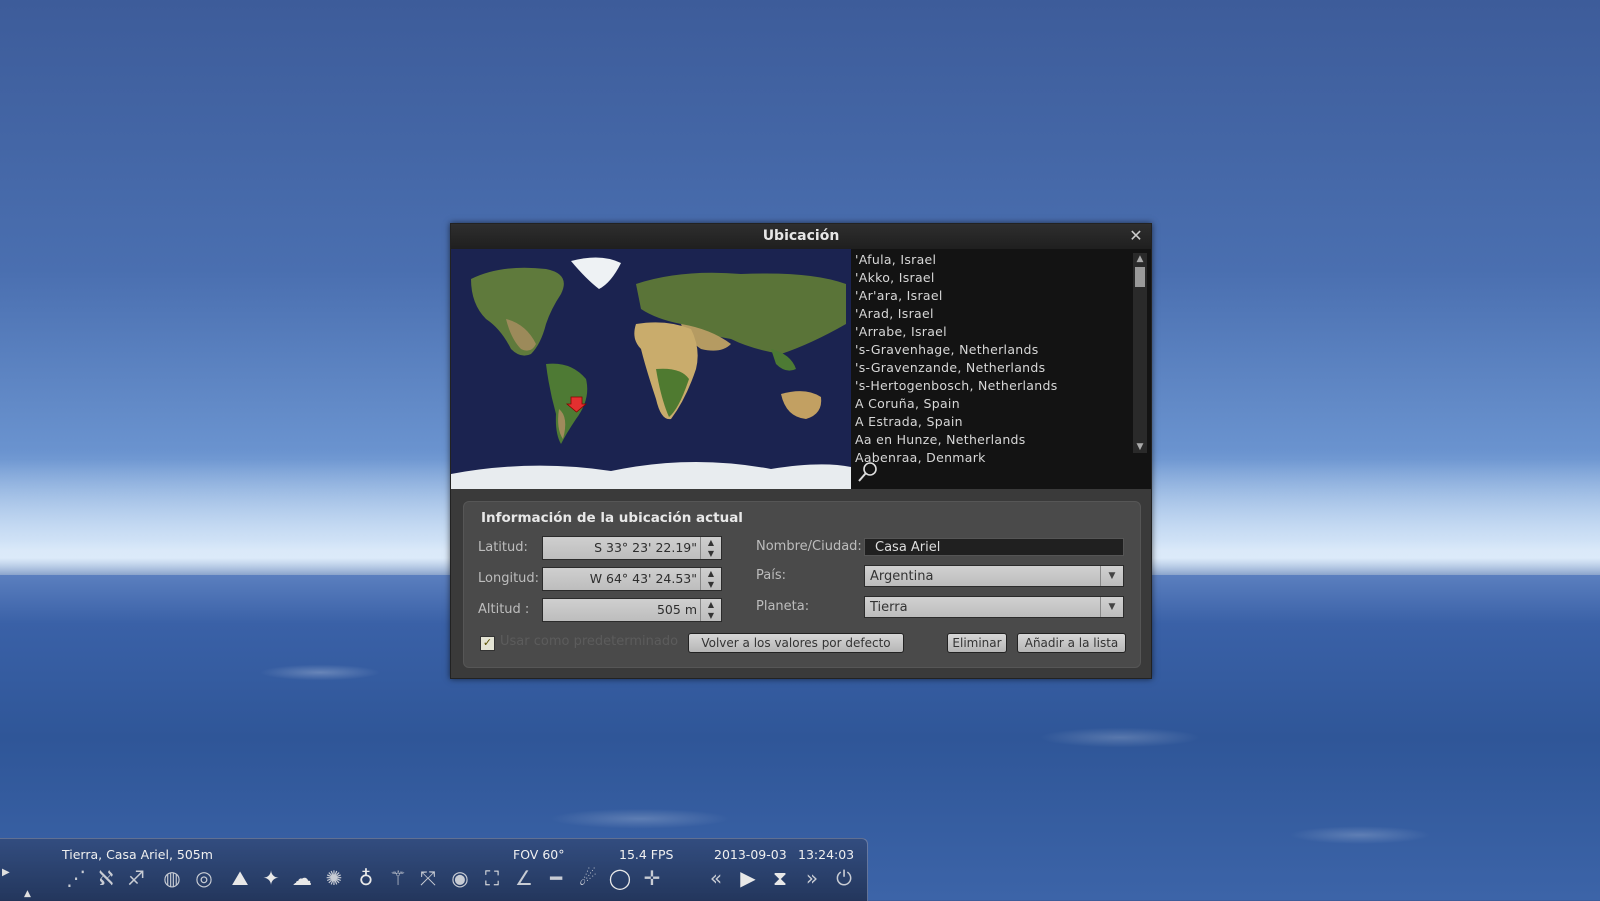 The image size is (1600, 901). Describe the element at coordinates (612, 518) in the screenshot. I see `panel-title: Información de la ubicación actual` at that location.